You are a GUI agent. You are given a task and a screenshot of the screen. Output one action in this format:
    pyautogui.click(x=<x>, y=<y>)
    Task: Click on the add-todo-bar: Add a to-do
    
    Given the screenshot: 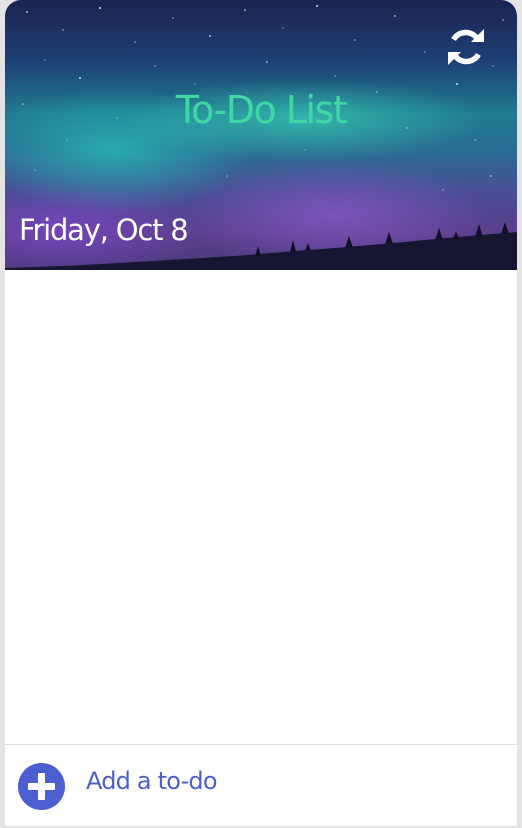 What is the action you would take?
    pyautogui.click(x=261, y=785)
    